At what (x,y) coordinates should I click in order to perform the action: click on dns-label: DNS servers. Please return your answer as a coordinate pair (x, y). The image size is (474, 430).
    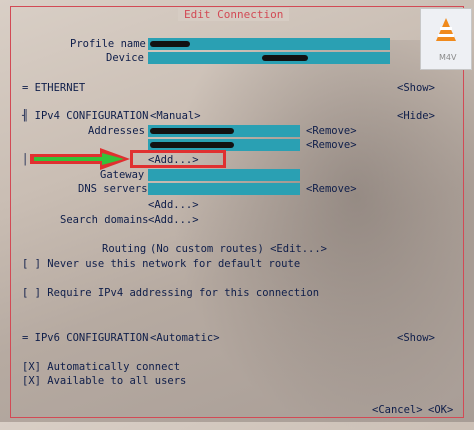
    Looking at the image, I should click on (113, 189).